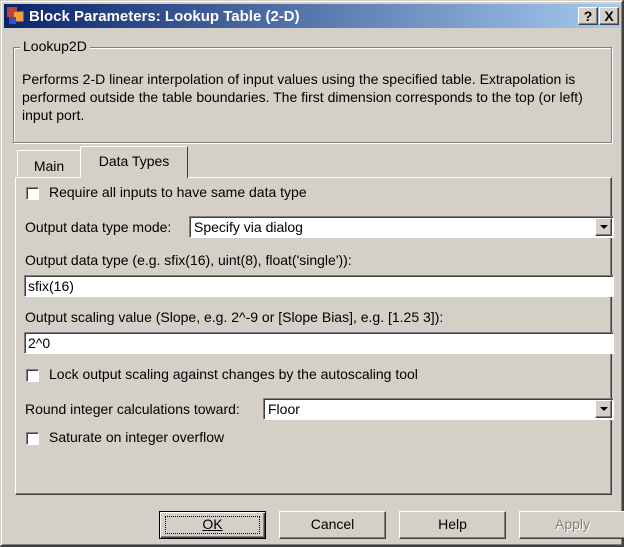 The height and width of the screenshot is (547, 624). What do you see at coordinates (32, 438) in the screenshot?
I see `saturate-checkbox` at bounding box center [32, 438].